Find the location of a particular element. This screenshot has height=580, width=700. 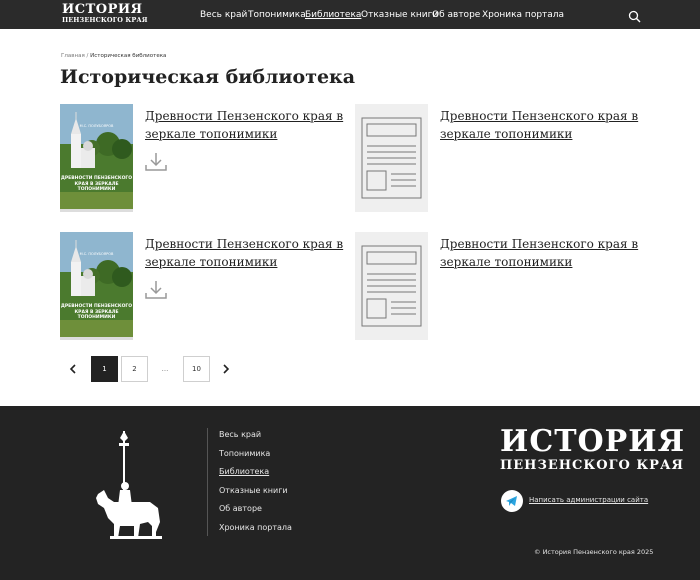

footer-nav-ob-avtore: Об авторе is located at coordinates (240, 509).